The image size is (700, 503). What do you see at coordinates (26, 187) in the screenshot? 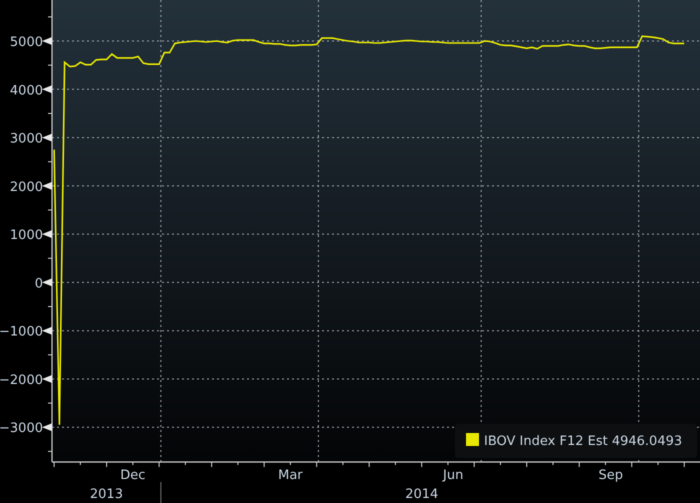
I see `axis-label: 2000` at bounding box center [26, 187].